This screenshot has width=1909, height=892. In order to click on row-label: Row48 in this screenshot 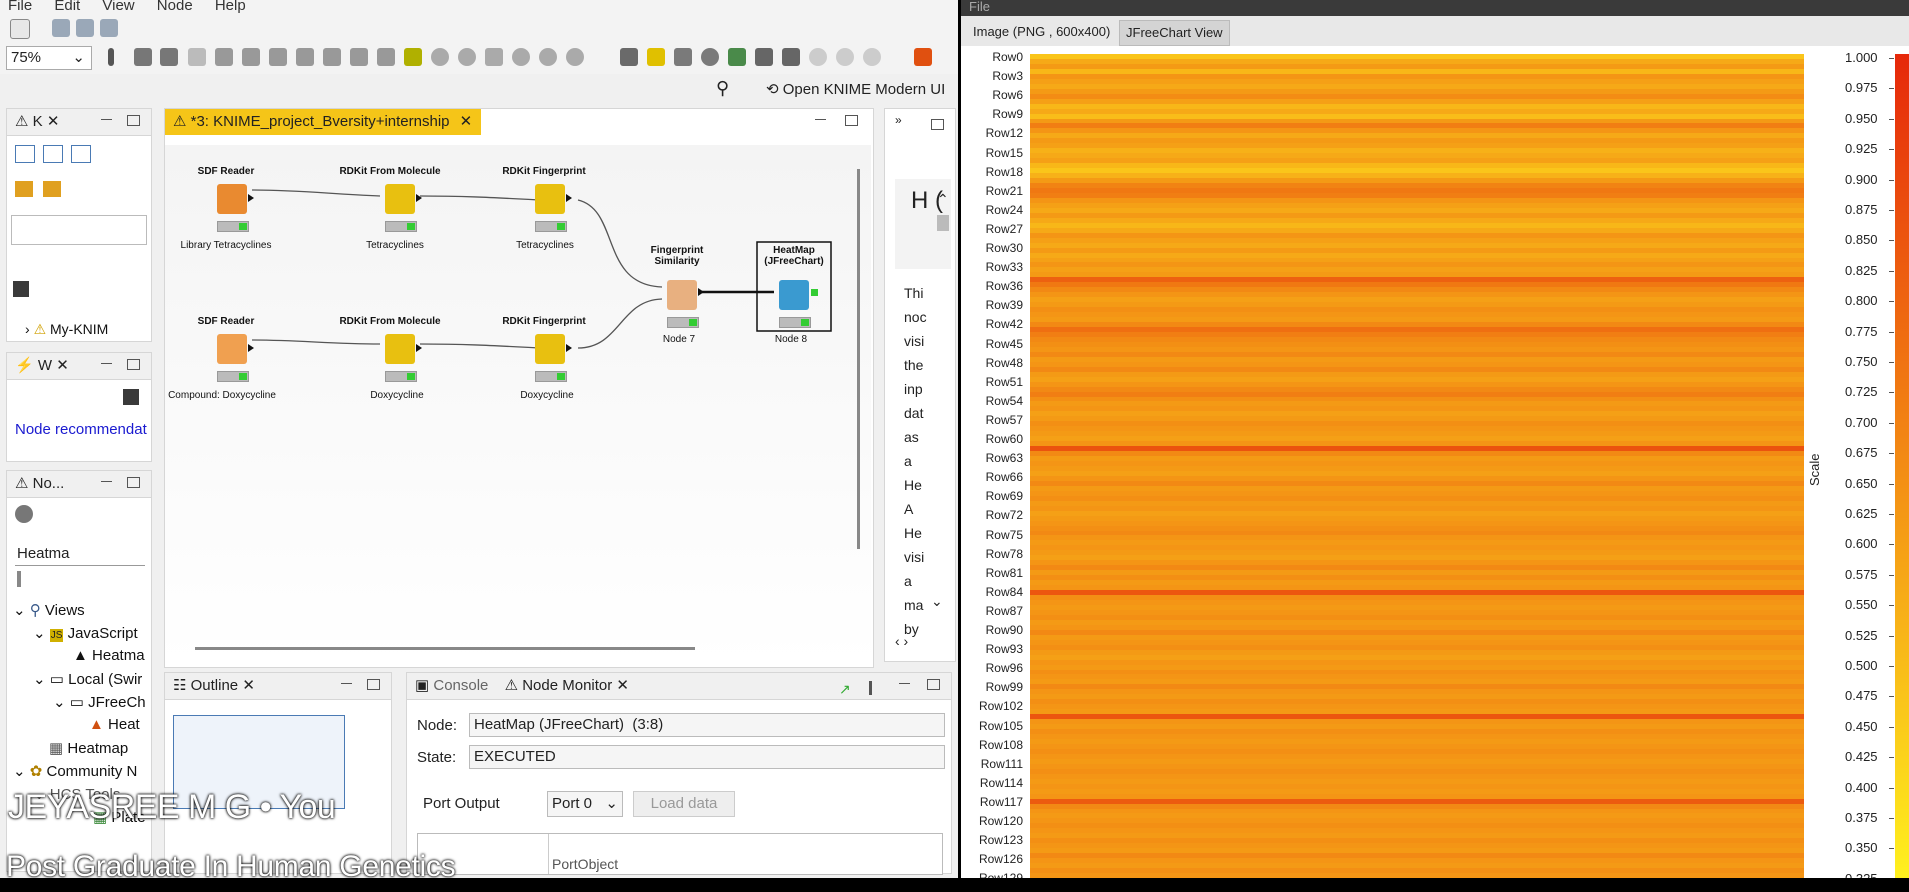, I will do `click(1004, 362)`.